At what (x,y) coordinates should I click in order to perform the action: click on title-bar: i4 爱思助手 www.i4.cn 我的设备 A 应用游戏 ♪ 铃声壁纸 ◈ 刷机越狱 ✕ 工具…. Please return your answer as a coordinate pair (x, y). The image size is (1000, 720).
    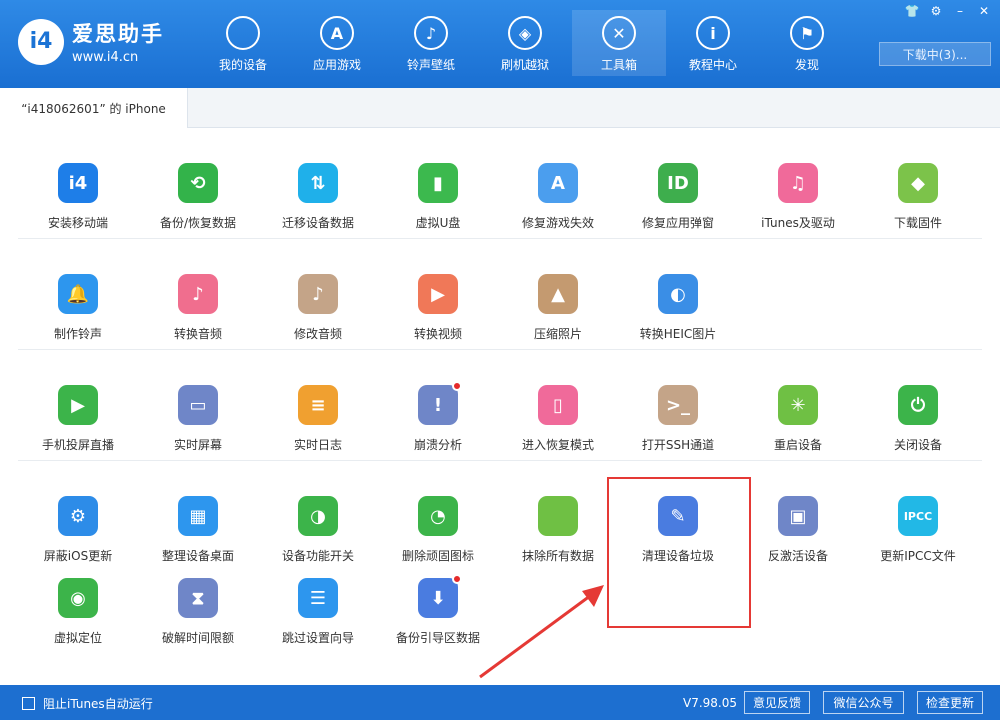
    Looking at the image, I should click on (500, 44).